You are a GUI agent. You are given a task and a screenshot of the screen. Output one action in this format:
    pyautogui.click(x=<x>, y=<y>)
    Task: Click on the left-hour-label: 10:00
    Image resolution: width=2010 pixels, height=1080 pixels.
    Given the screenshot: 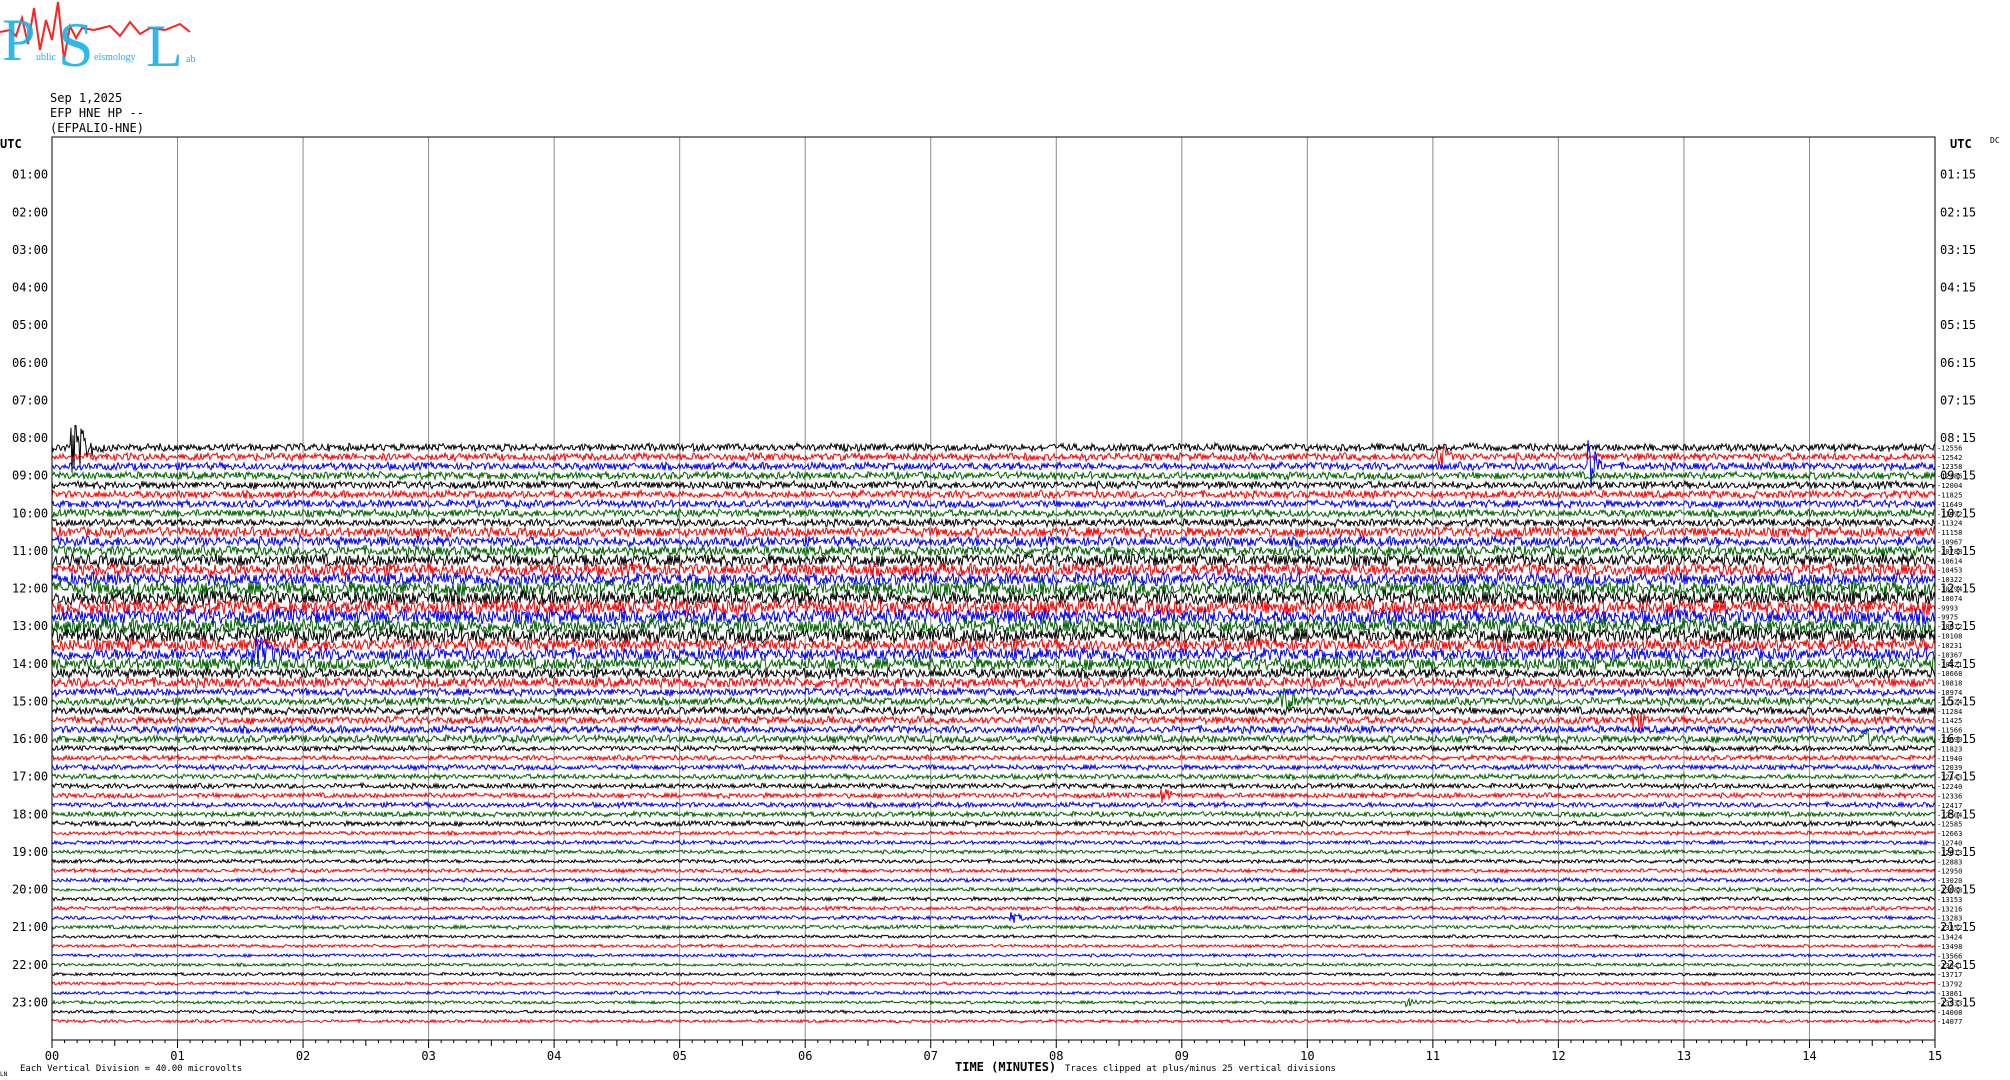 What is the action you would take?
    pyautogui.click(x=30, y=513)
    